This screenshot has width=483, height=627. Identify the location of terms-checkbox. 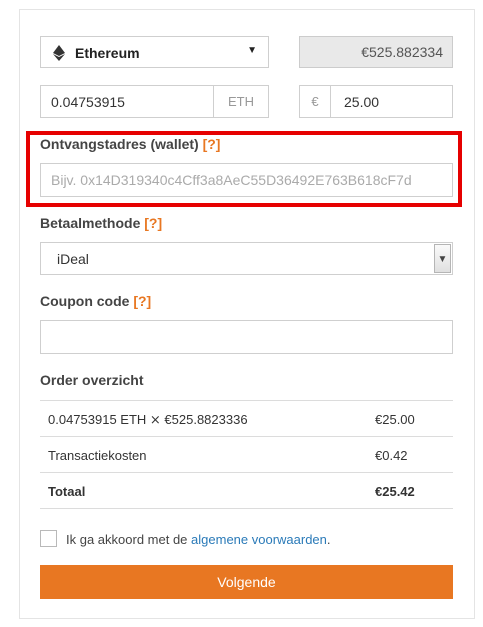
(48, 538).